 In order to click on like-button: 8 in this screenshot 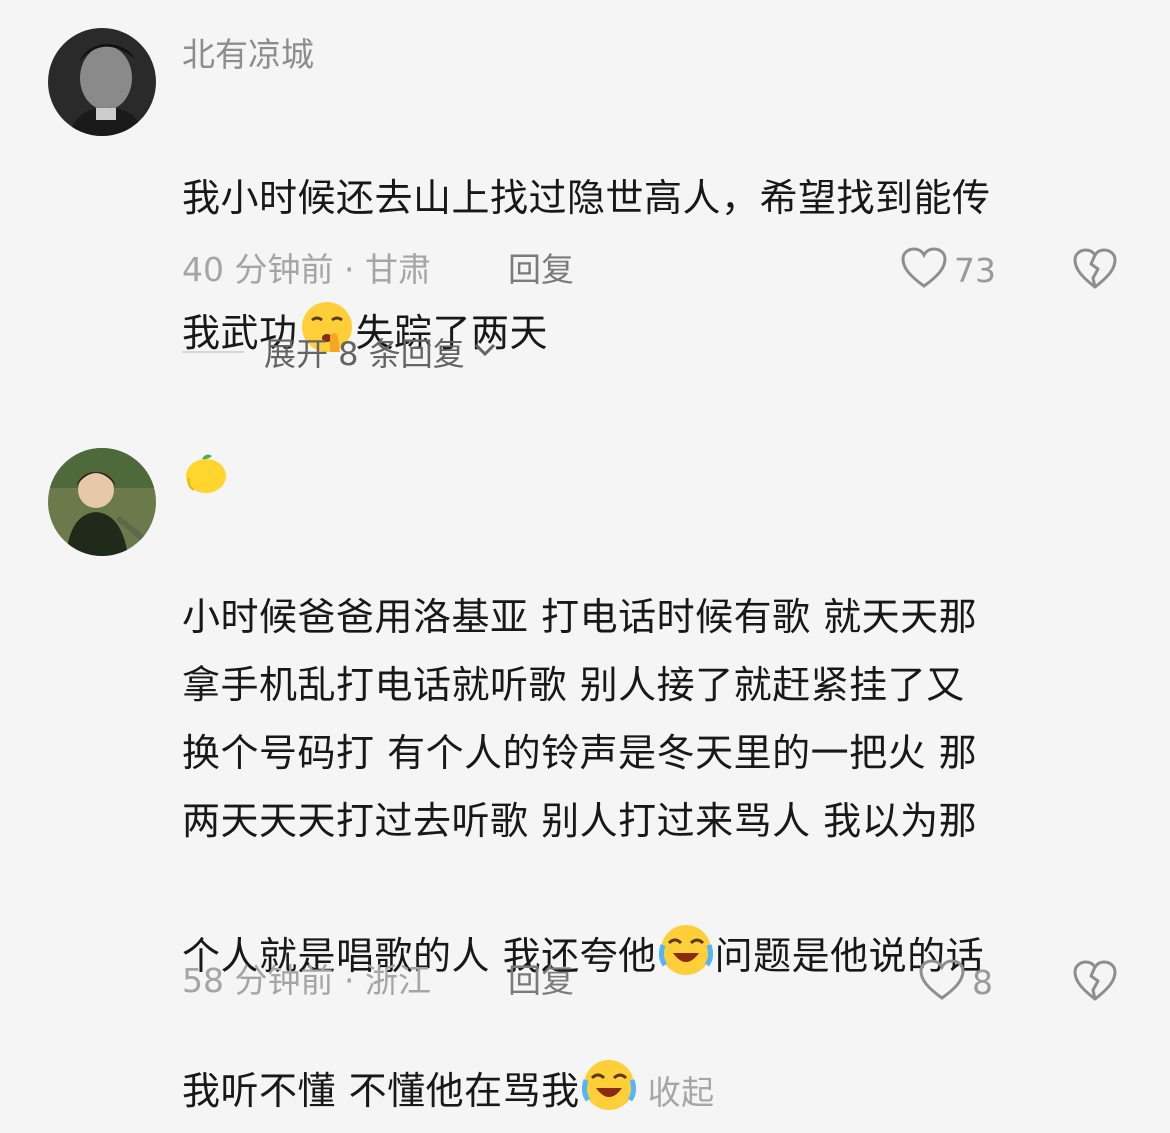, I will do `click(955, 982)`.